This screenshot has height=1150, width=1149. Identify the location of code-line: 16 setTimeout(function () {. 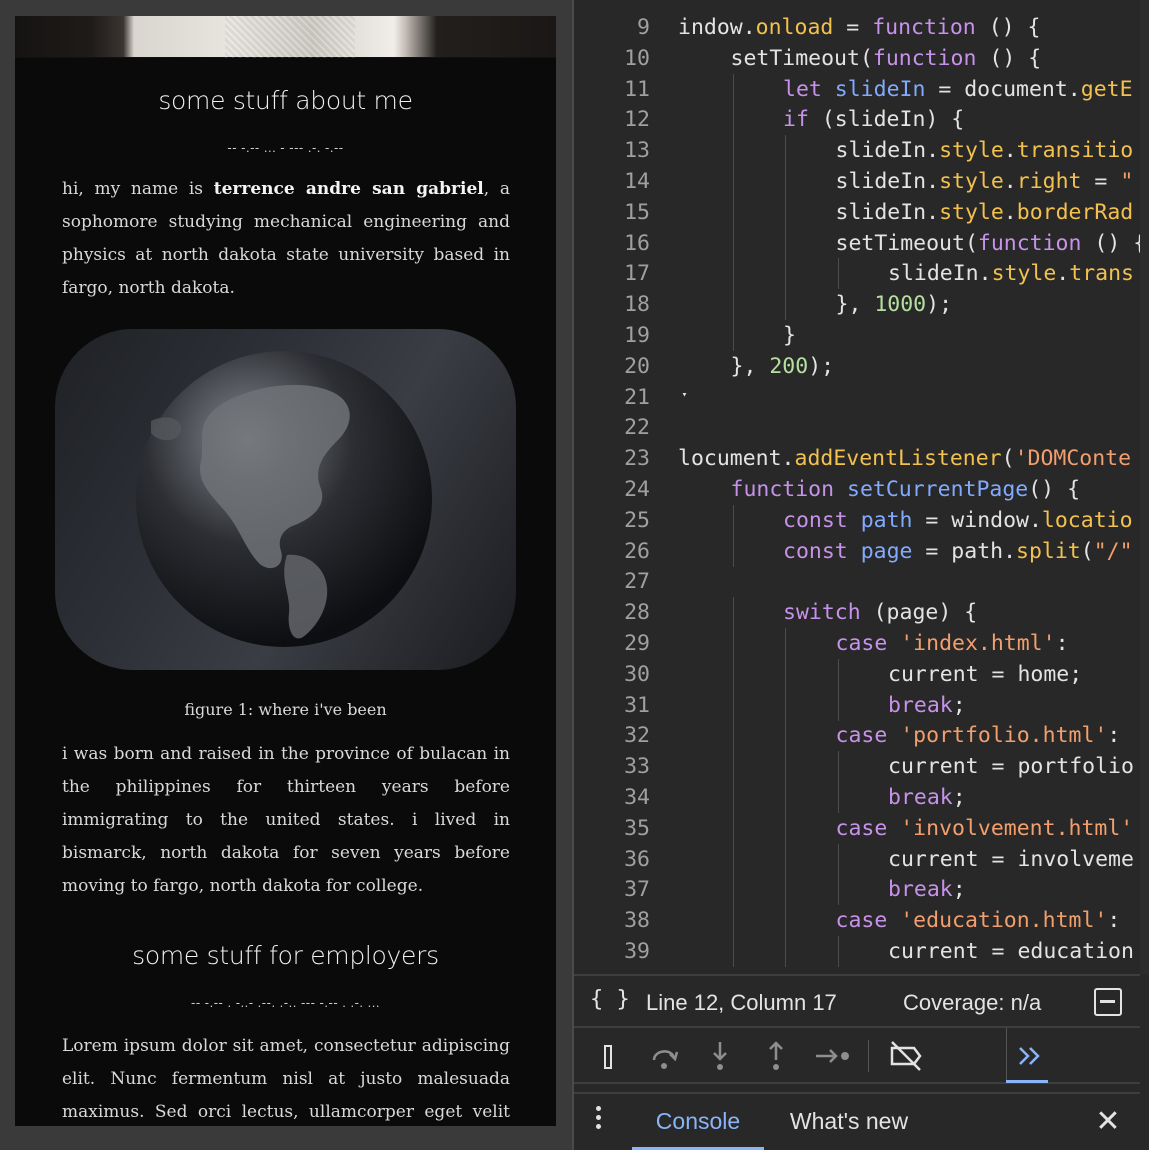
(857, 243).